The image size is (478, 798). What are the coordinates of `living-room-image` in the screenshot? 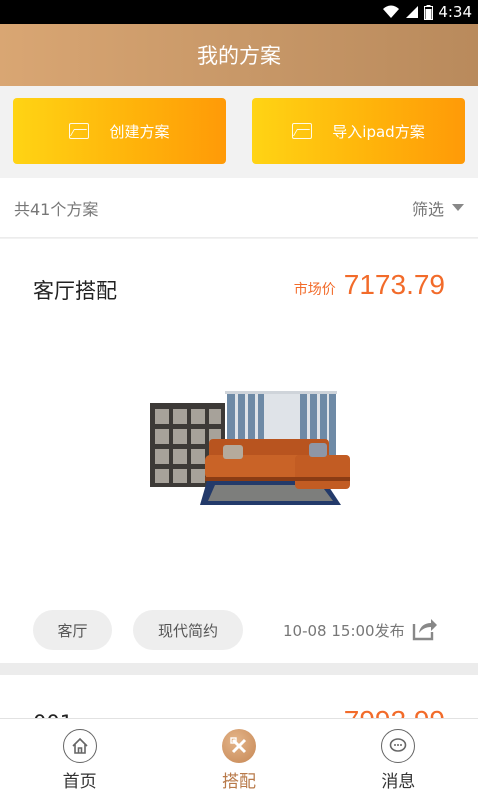 It's located at (250, 448).